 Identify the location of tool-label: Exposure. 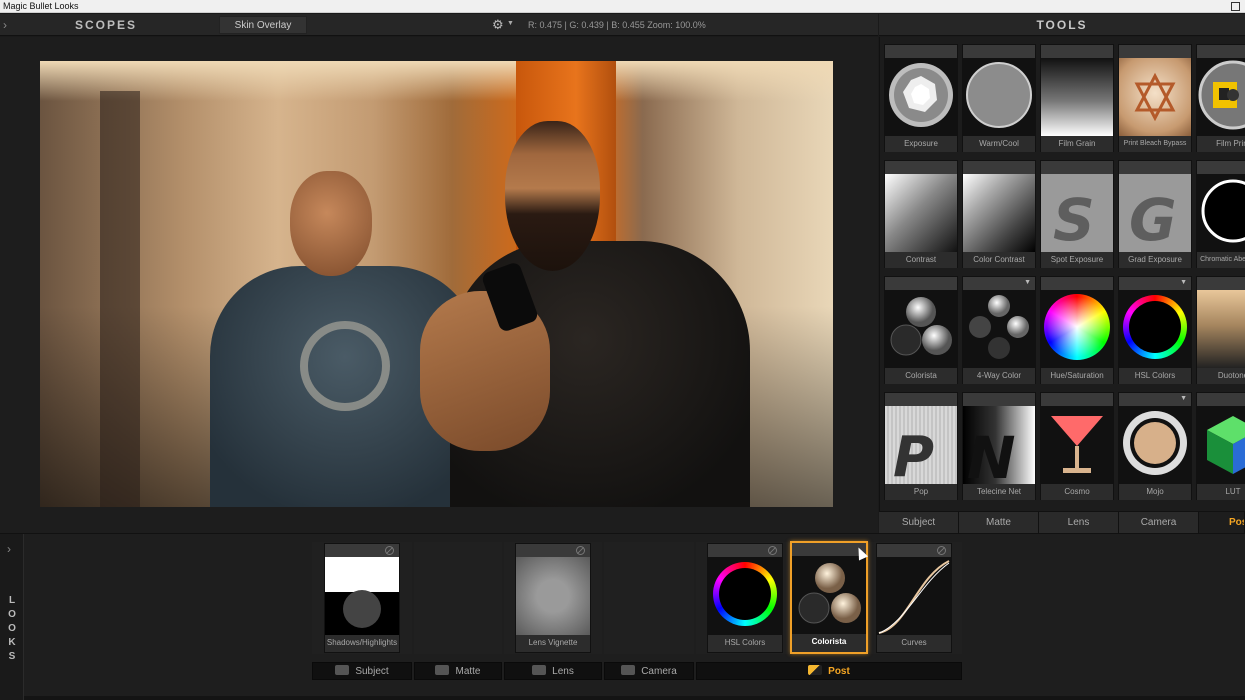
(921, 144).